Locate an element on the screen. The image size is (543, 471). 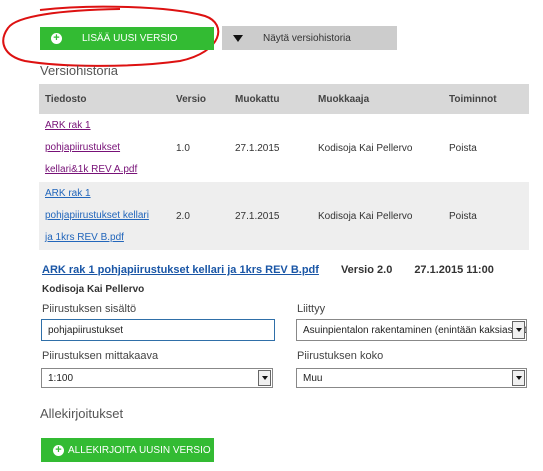
detail-user: Kodisoja Kai Pellervo is located at coordinates (93, 289).